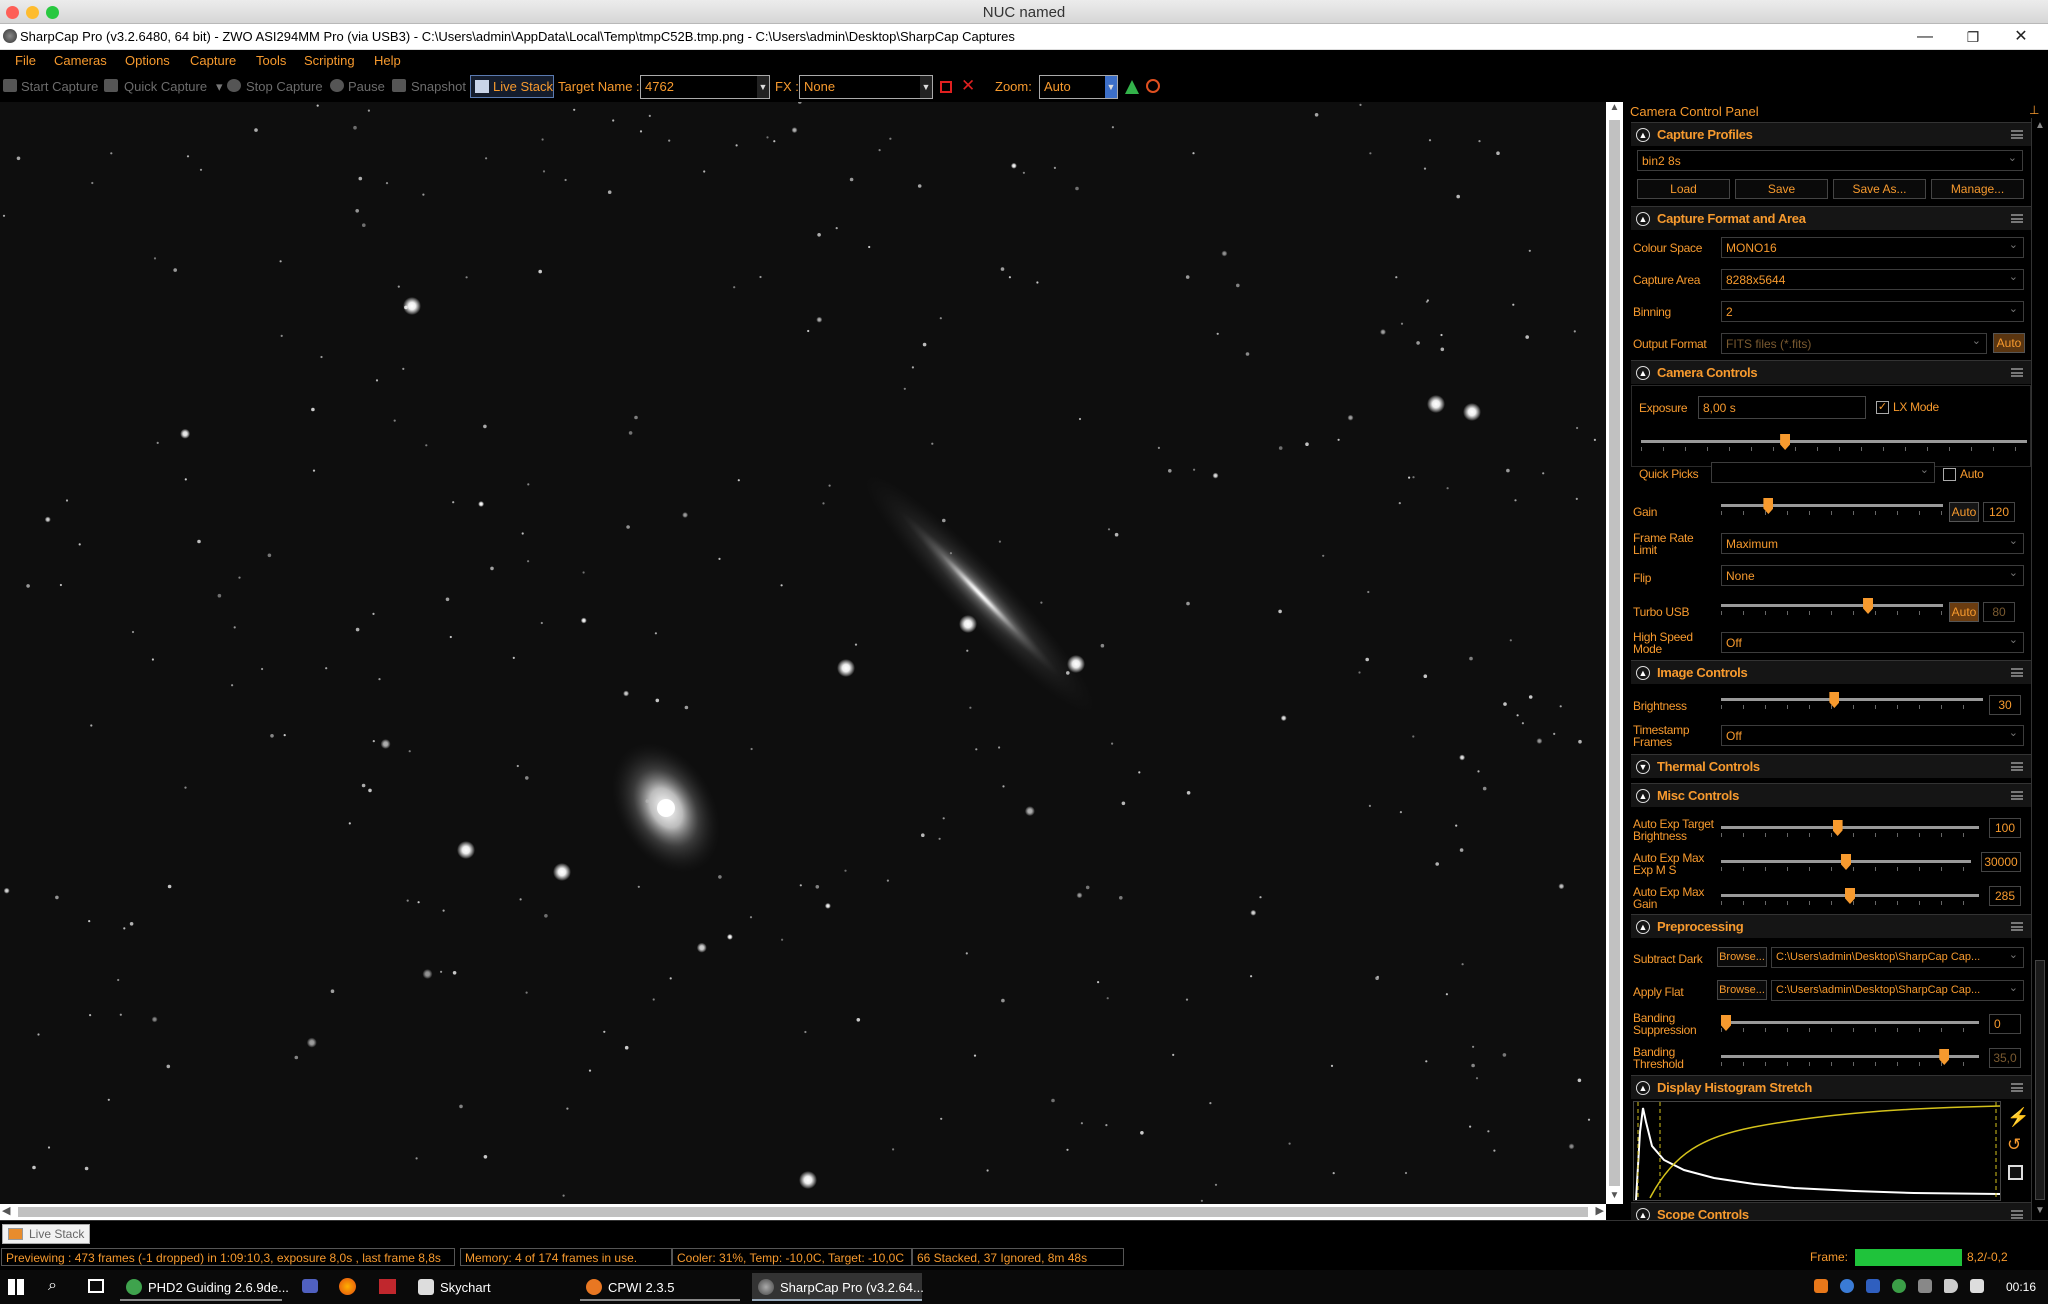 Image resolution: width=2048 pixels, height=1304 pixels. Describe the element at coordinates (1821, 1286) in the screenshot. I see `tray-app-icon` at that location.